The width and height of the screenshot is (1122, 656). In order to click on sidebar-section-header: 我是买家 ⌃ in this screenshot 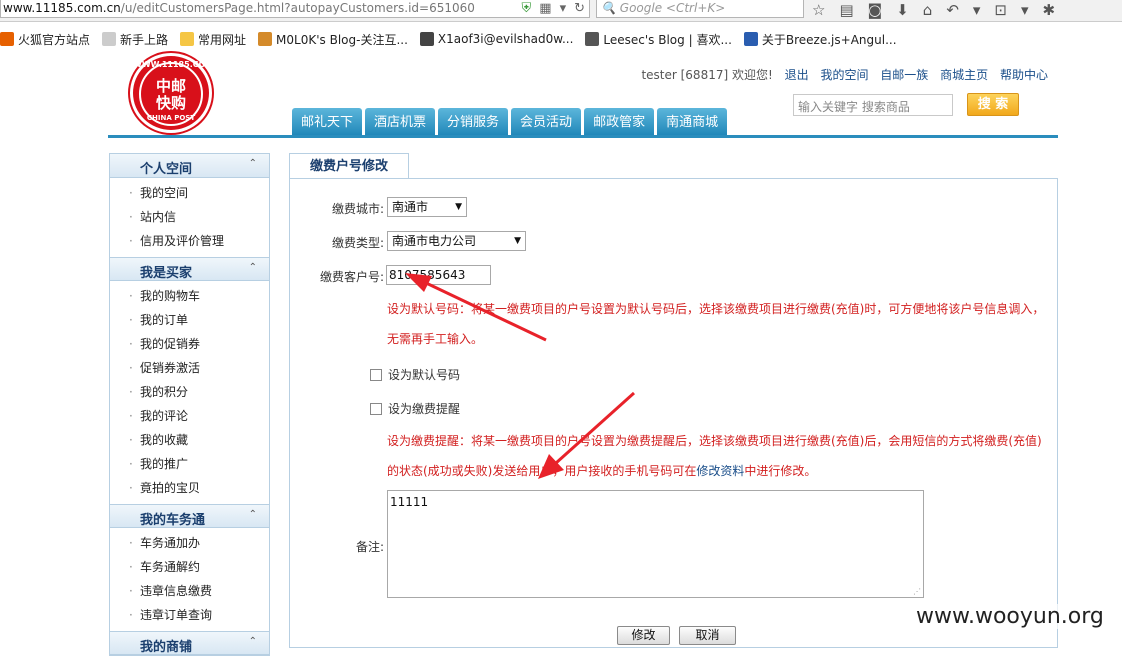, I will do `click(189, 269)`.